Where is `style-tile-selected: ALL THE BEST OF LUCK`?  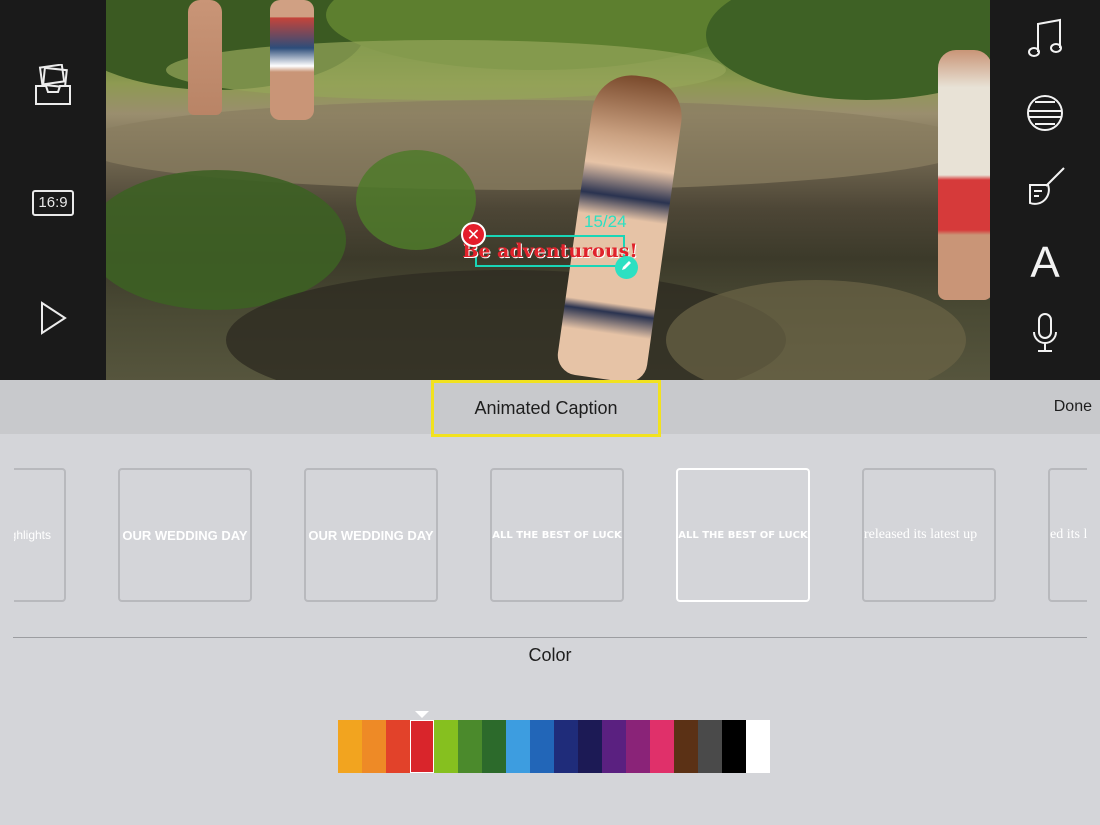 style-tile-selected: ALL THE BEST OF LUCK is located at coordinates (743, 535).